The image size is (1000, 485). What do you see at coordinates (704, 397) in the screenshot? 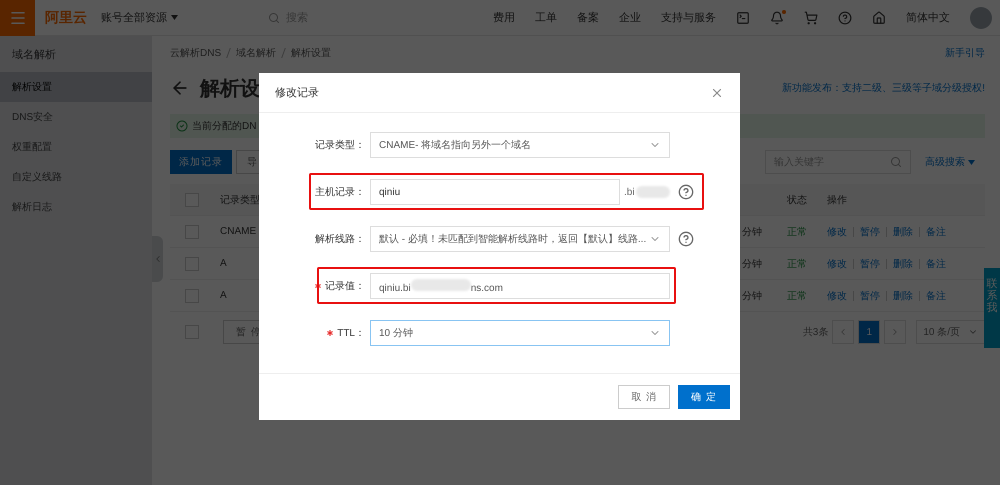
I see `confirm-button: 确 定` at bounding box center [704, 397].